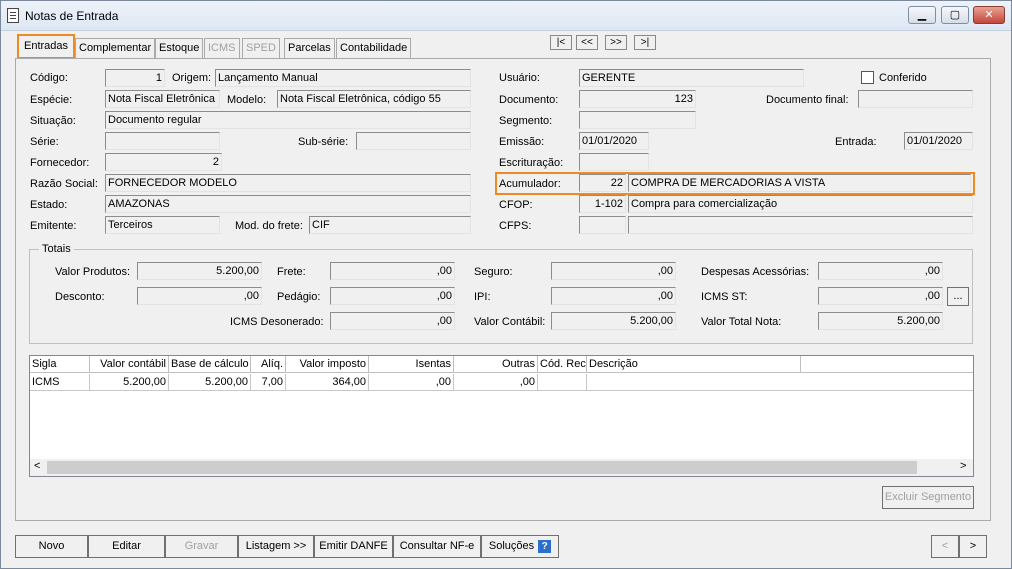 This screenshot has height=569, width=1012. What do you see at coordinates (496, 364) in the screenshot?
I see `col-outras: Outras` at bounding box center [496, 364].